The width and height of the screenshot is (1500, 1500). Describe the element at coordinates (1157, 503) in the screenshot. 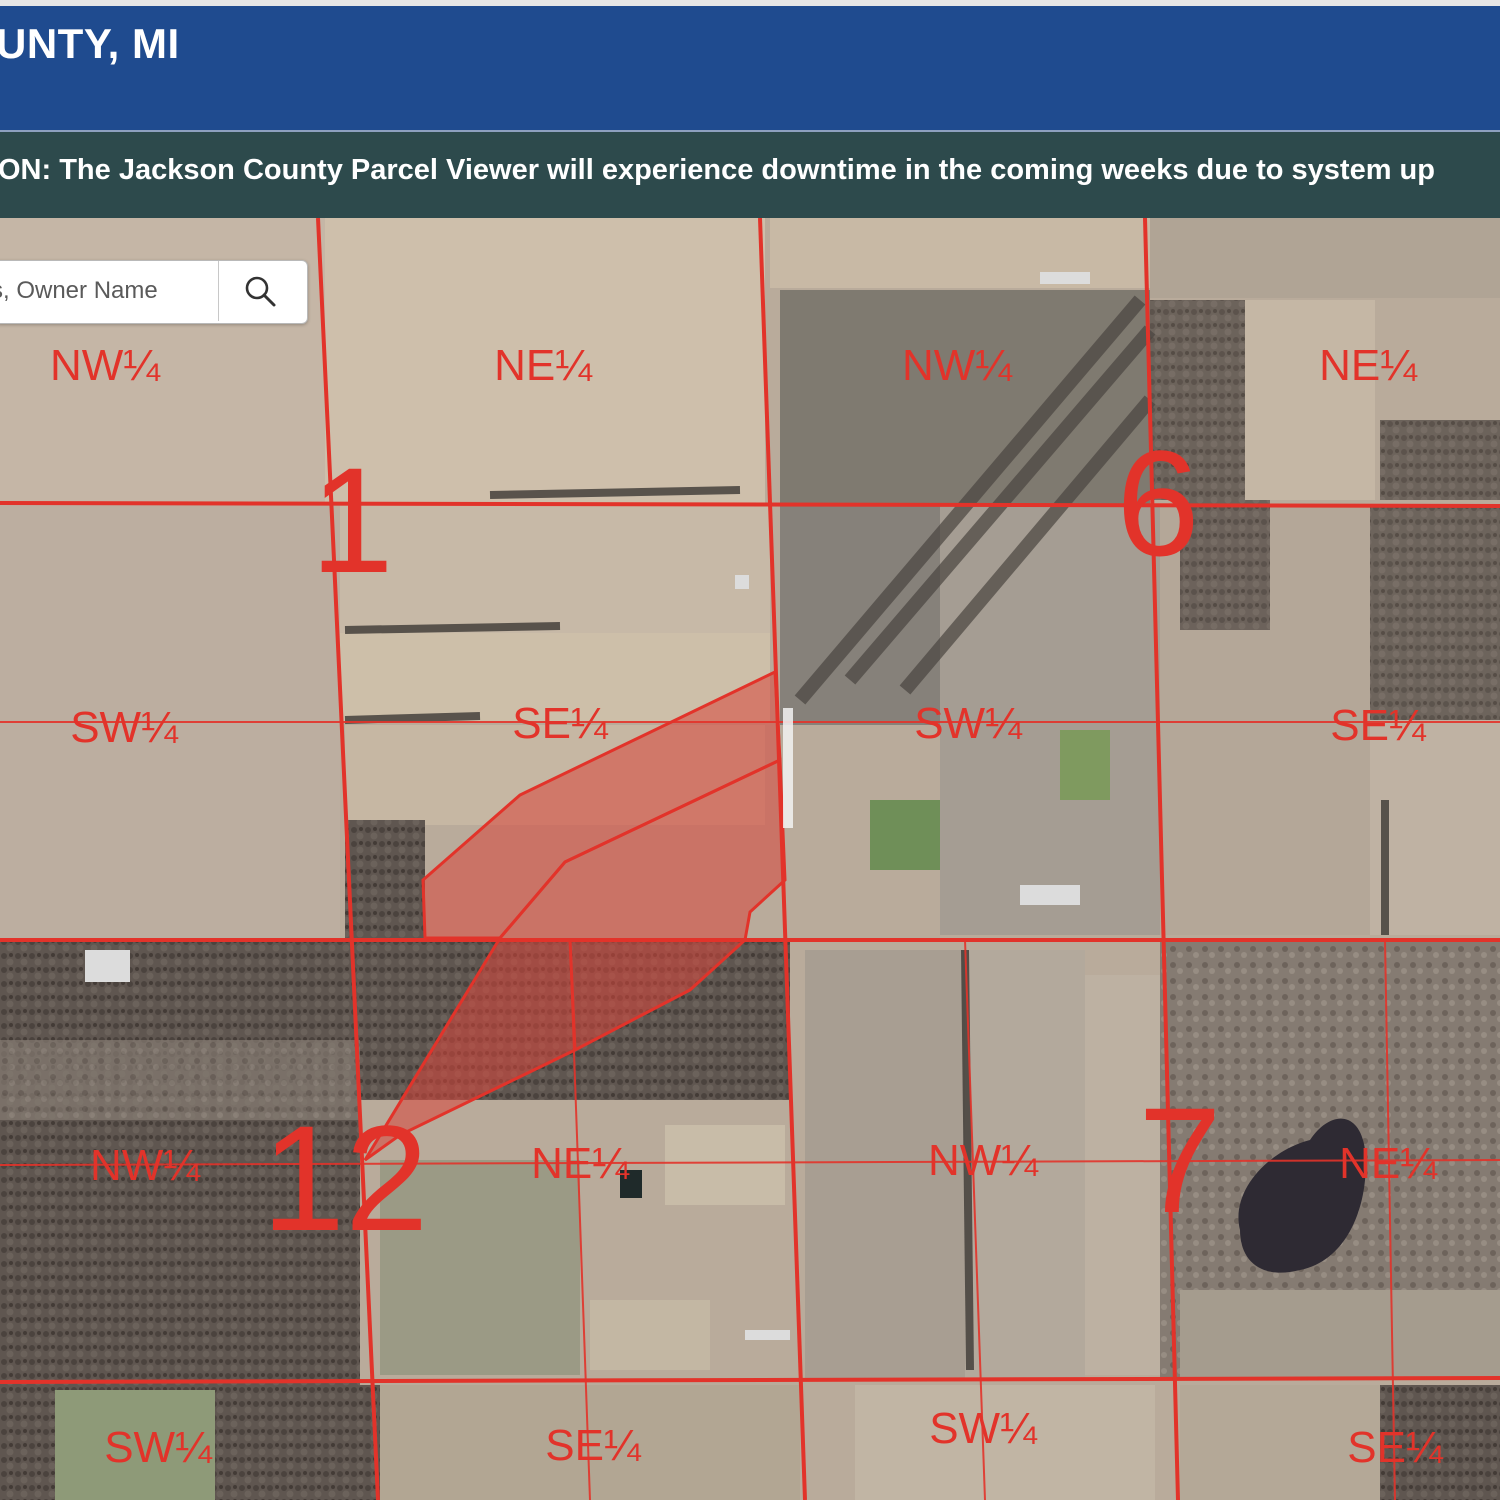

I see `section-number: 6` at that location.